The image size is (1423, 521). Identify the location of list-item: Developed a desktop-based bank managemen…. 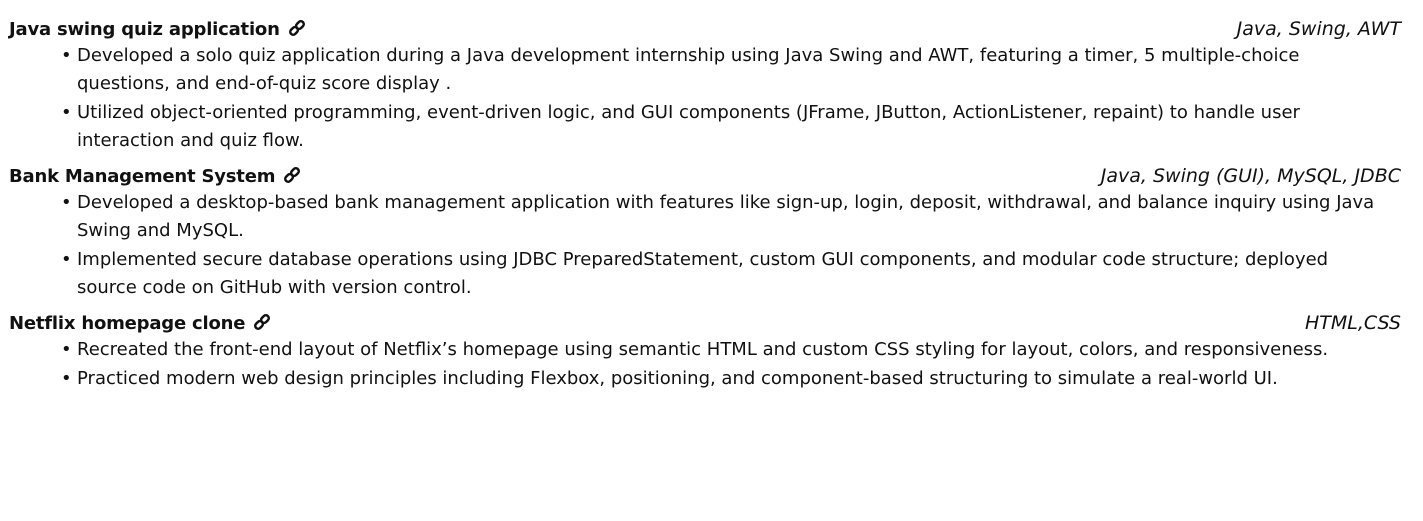
(731, 217).